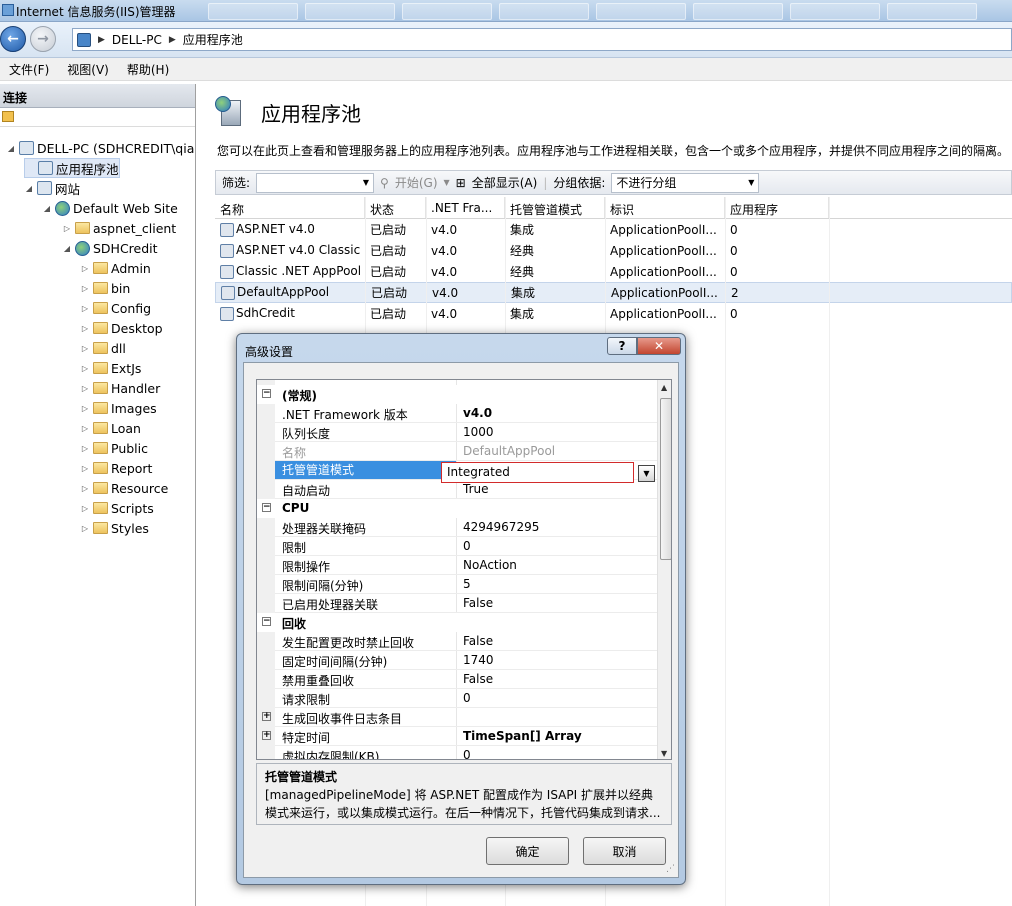 This screenshot has height=906, width=1012. What do you see at coordinates (664, 753) in the screenshot?
I see `scroll-down-icon: ▼` at bounding box center [664, 753].